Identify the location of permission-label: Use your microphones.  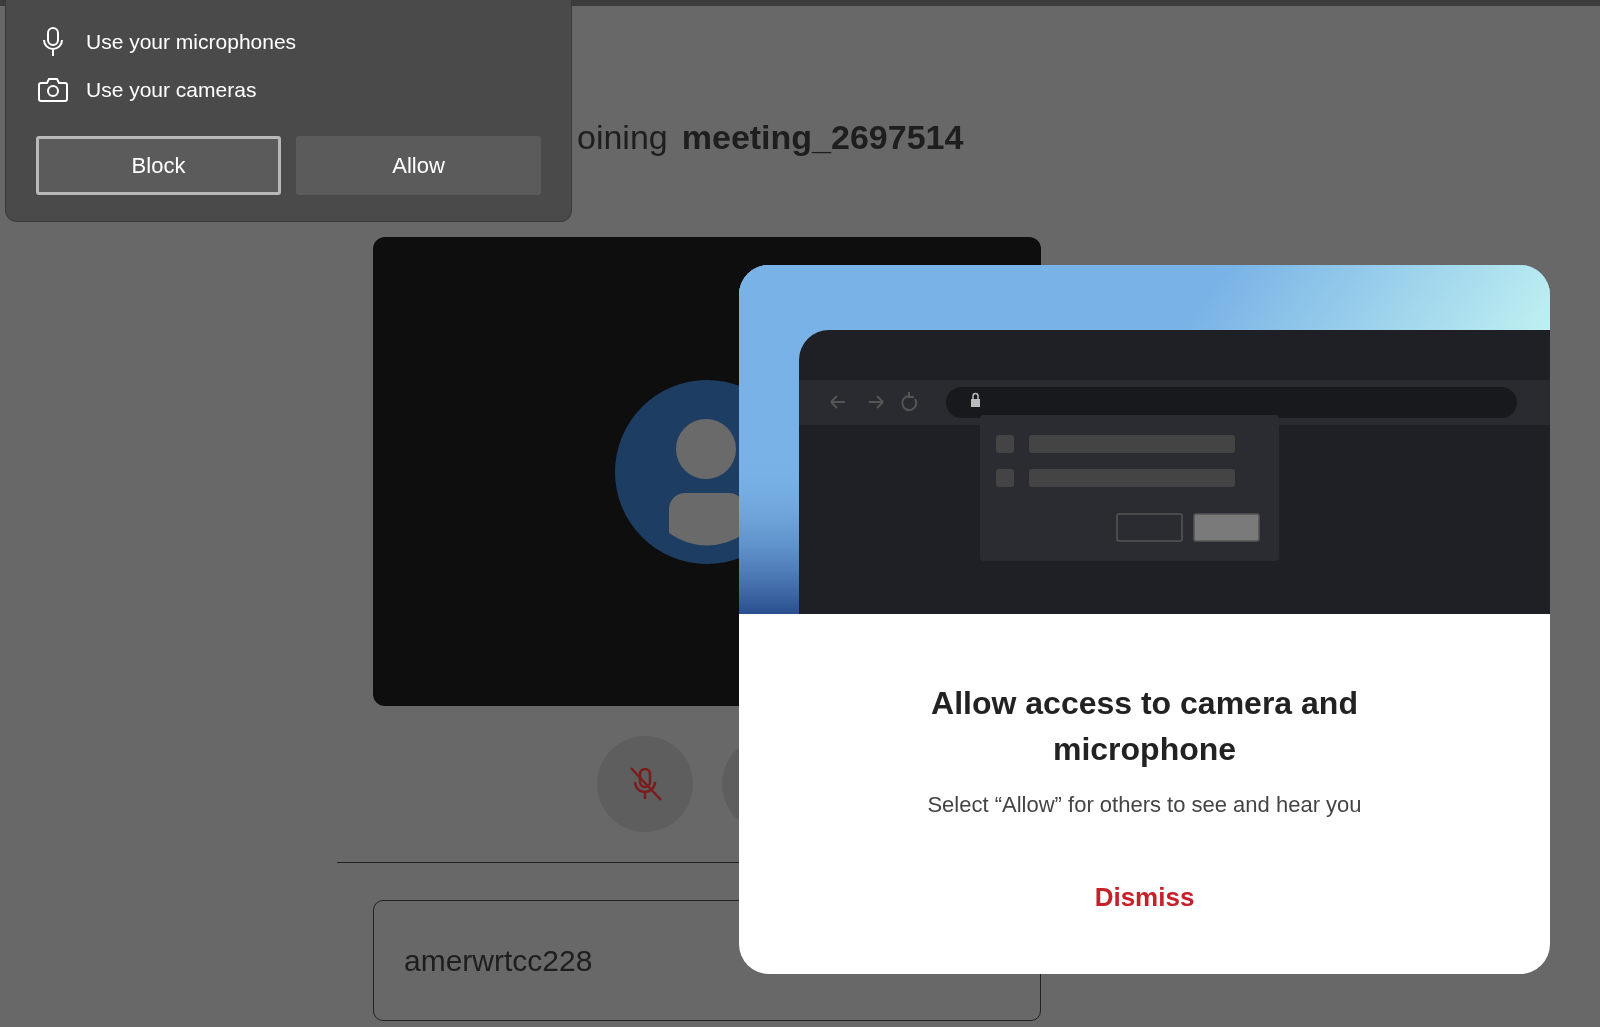
(191, 42).